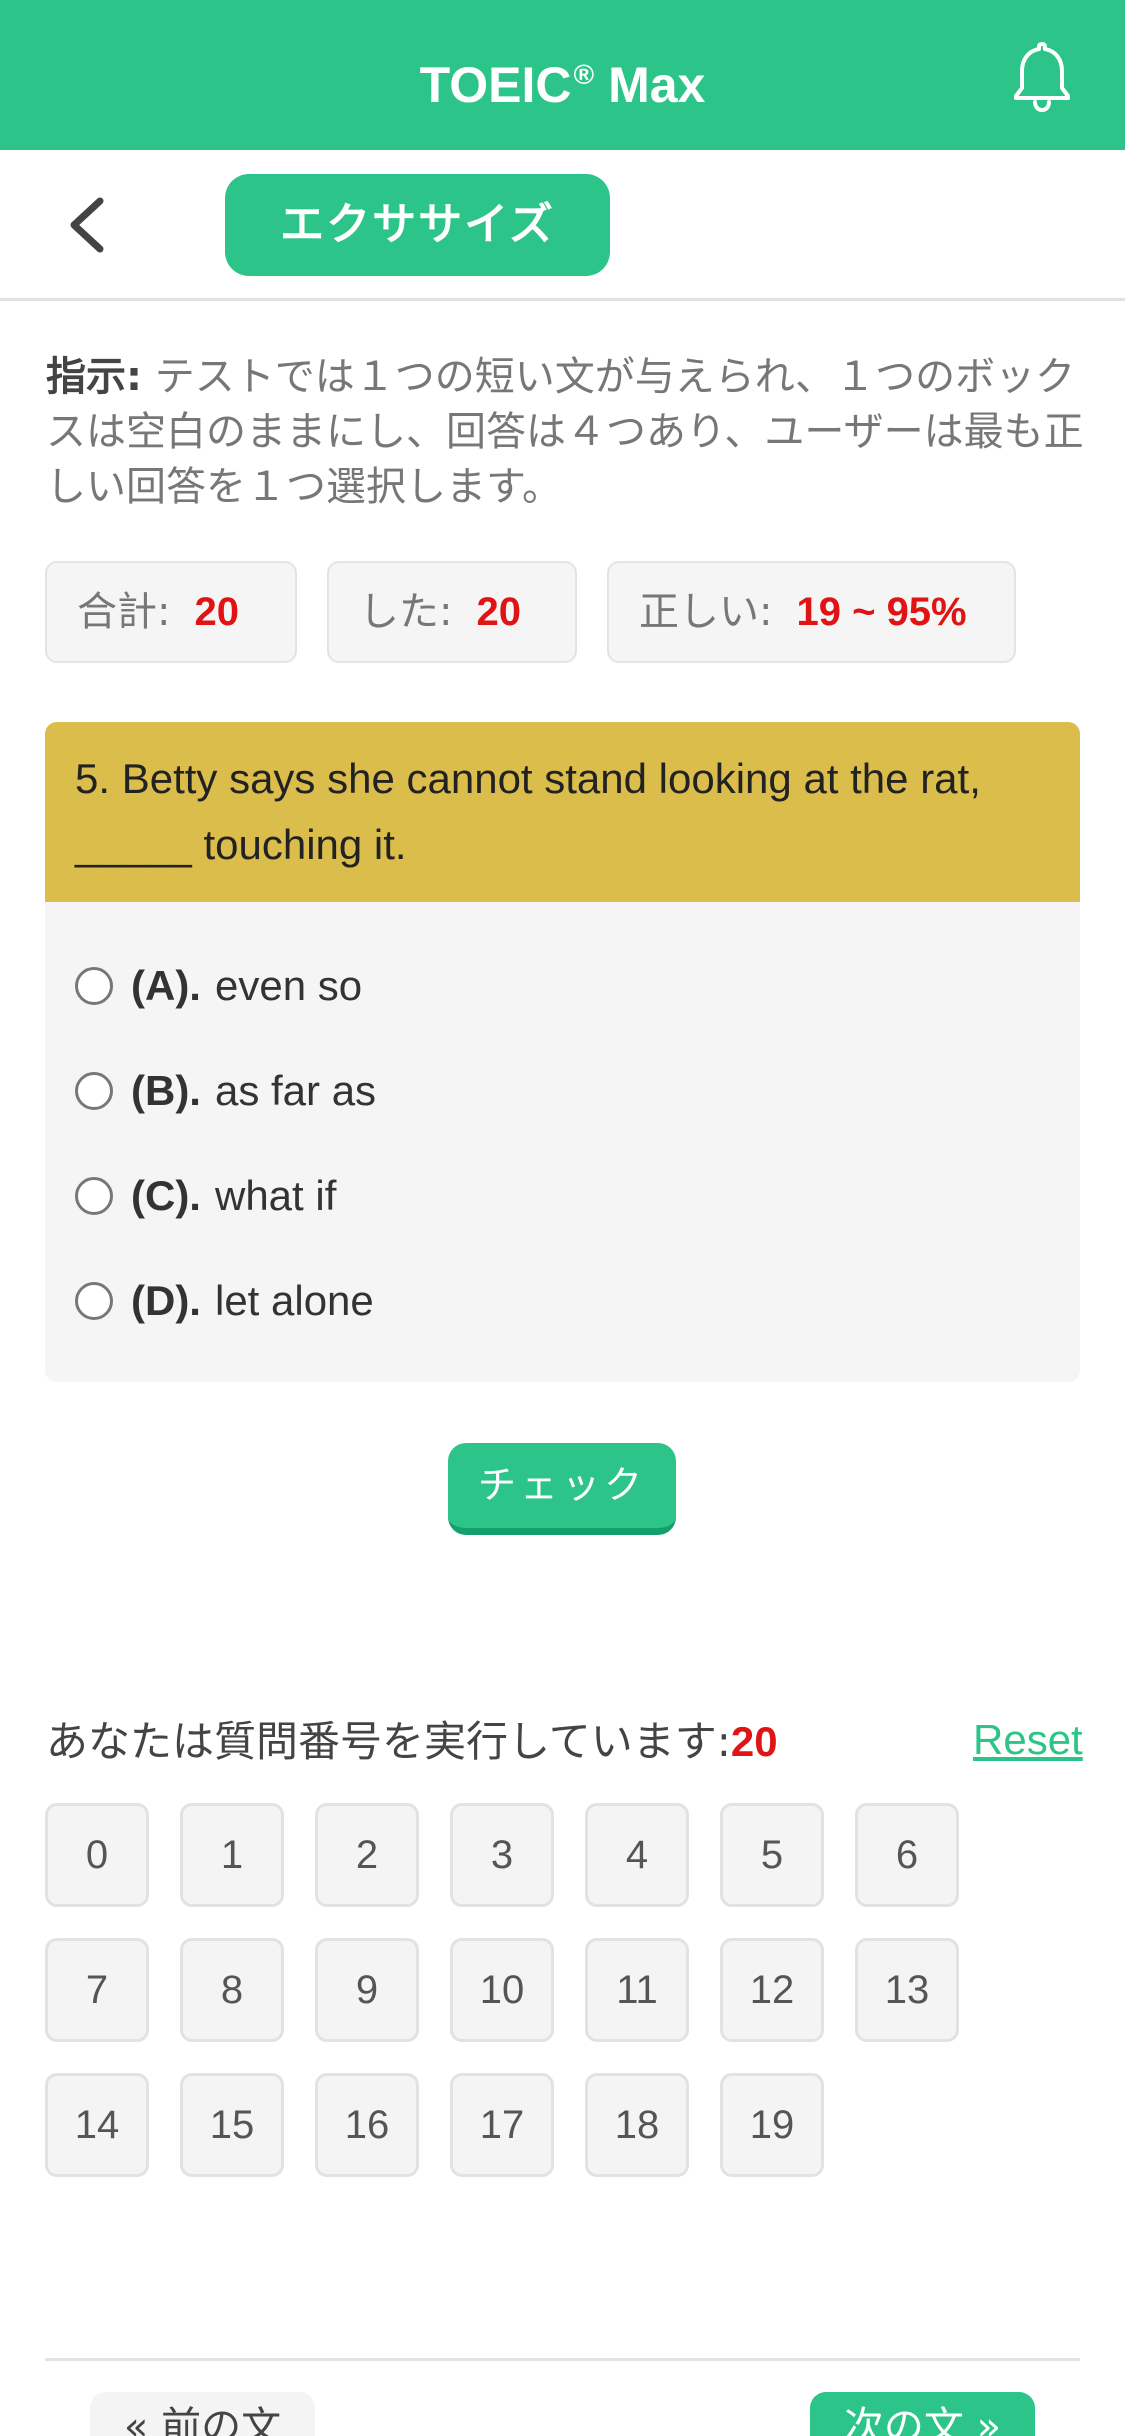 Image resolution: width=1125 pixels, height=2436 pixels. I want to click on instructions-label: 指示:, so click(94, 377).